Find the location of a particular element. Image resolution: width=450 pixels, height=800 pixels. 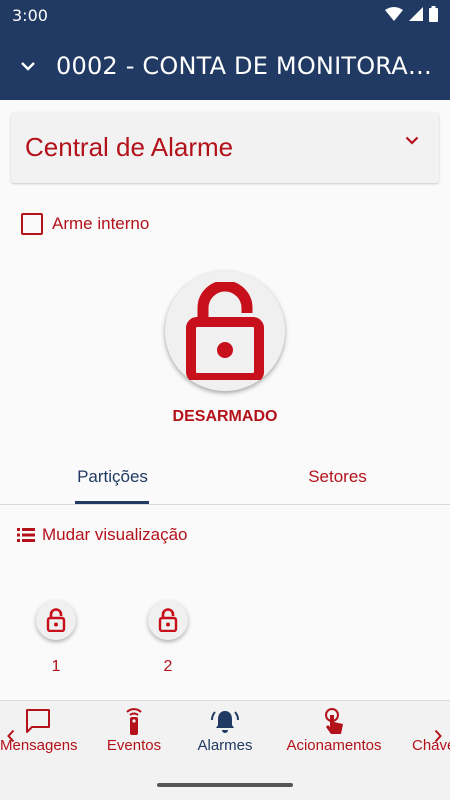

chevron-right-icon is located at coordinates (438, 736).